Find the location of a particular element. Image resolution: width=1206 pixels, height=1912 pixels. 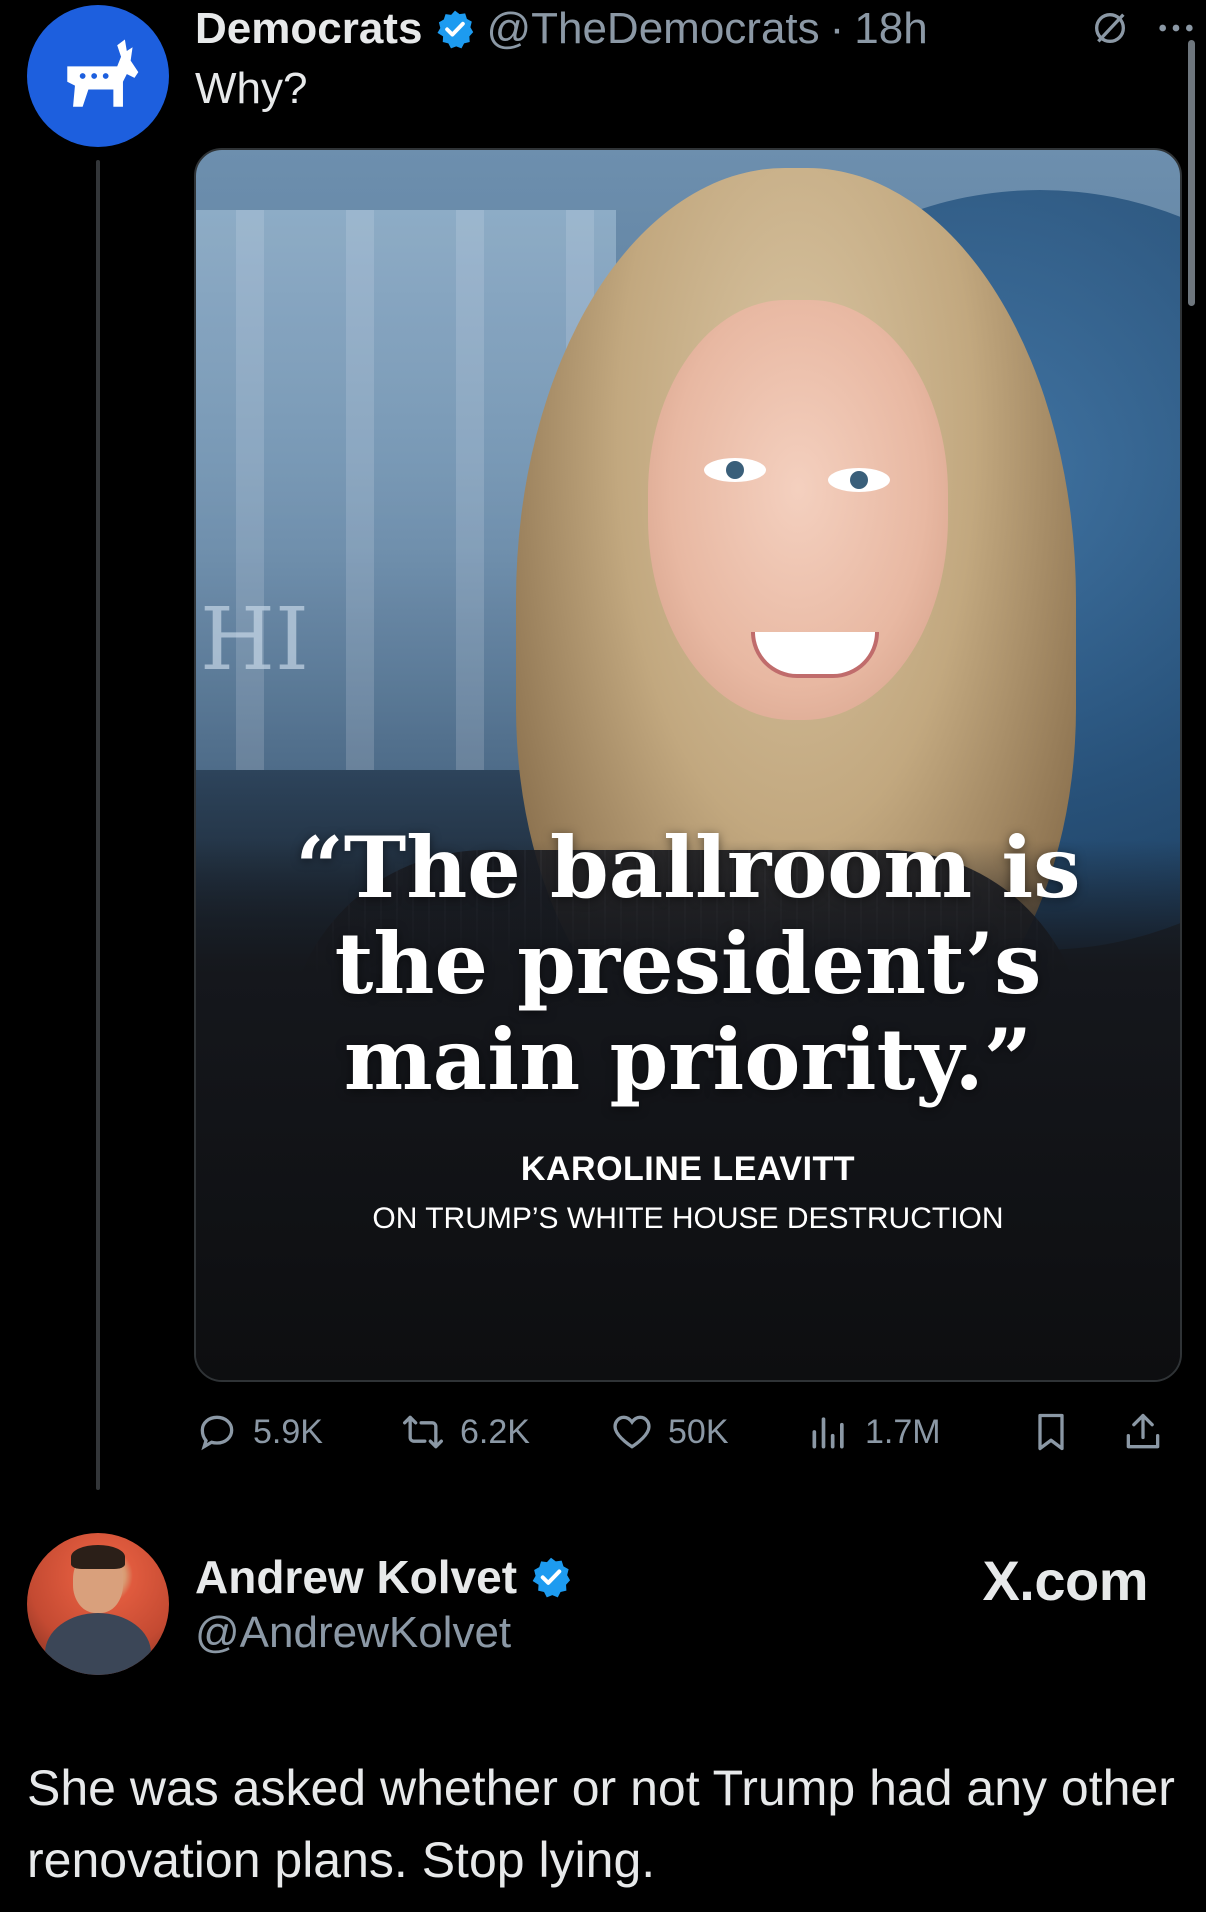

bookmark-icon is located at coordinates (1051, 1432).